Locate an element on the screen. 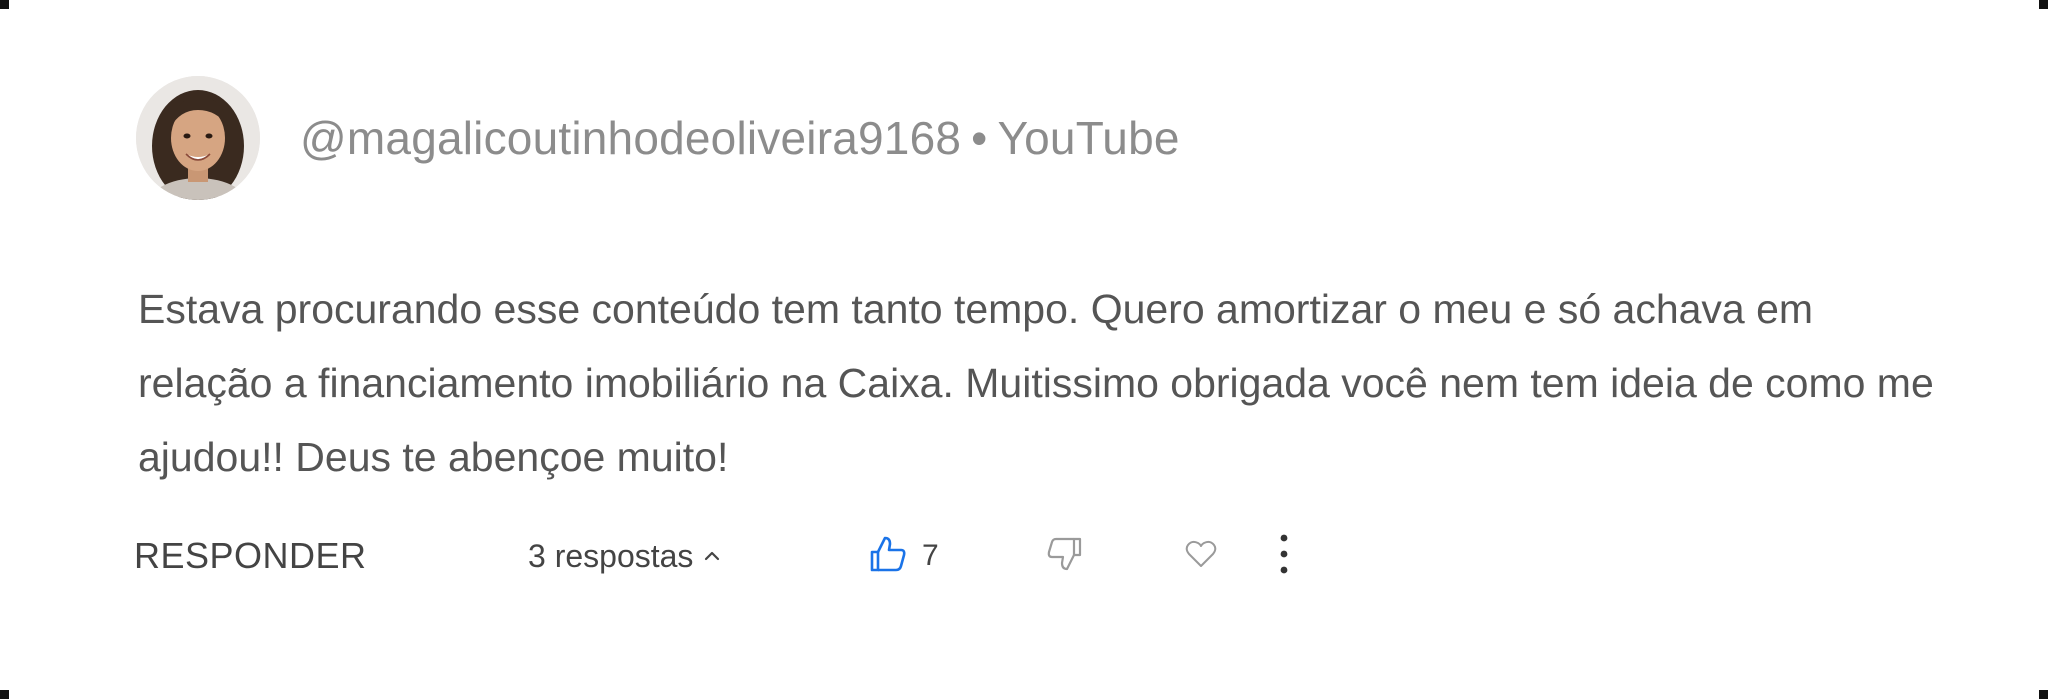 Image resolution: width=2048 pixels, height=699 pixels. comment-actions: RESPONDER 3 respostas 7 is located at coordinates (784, 556).